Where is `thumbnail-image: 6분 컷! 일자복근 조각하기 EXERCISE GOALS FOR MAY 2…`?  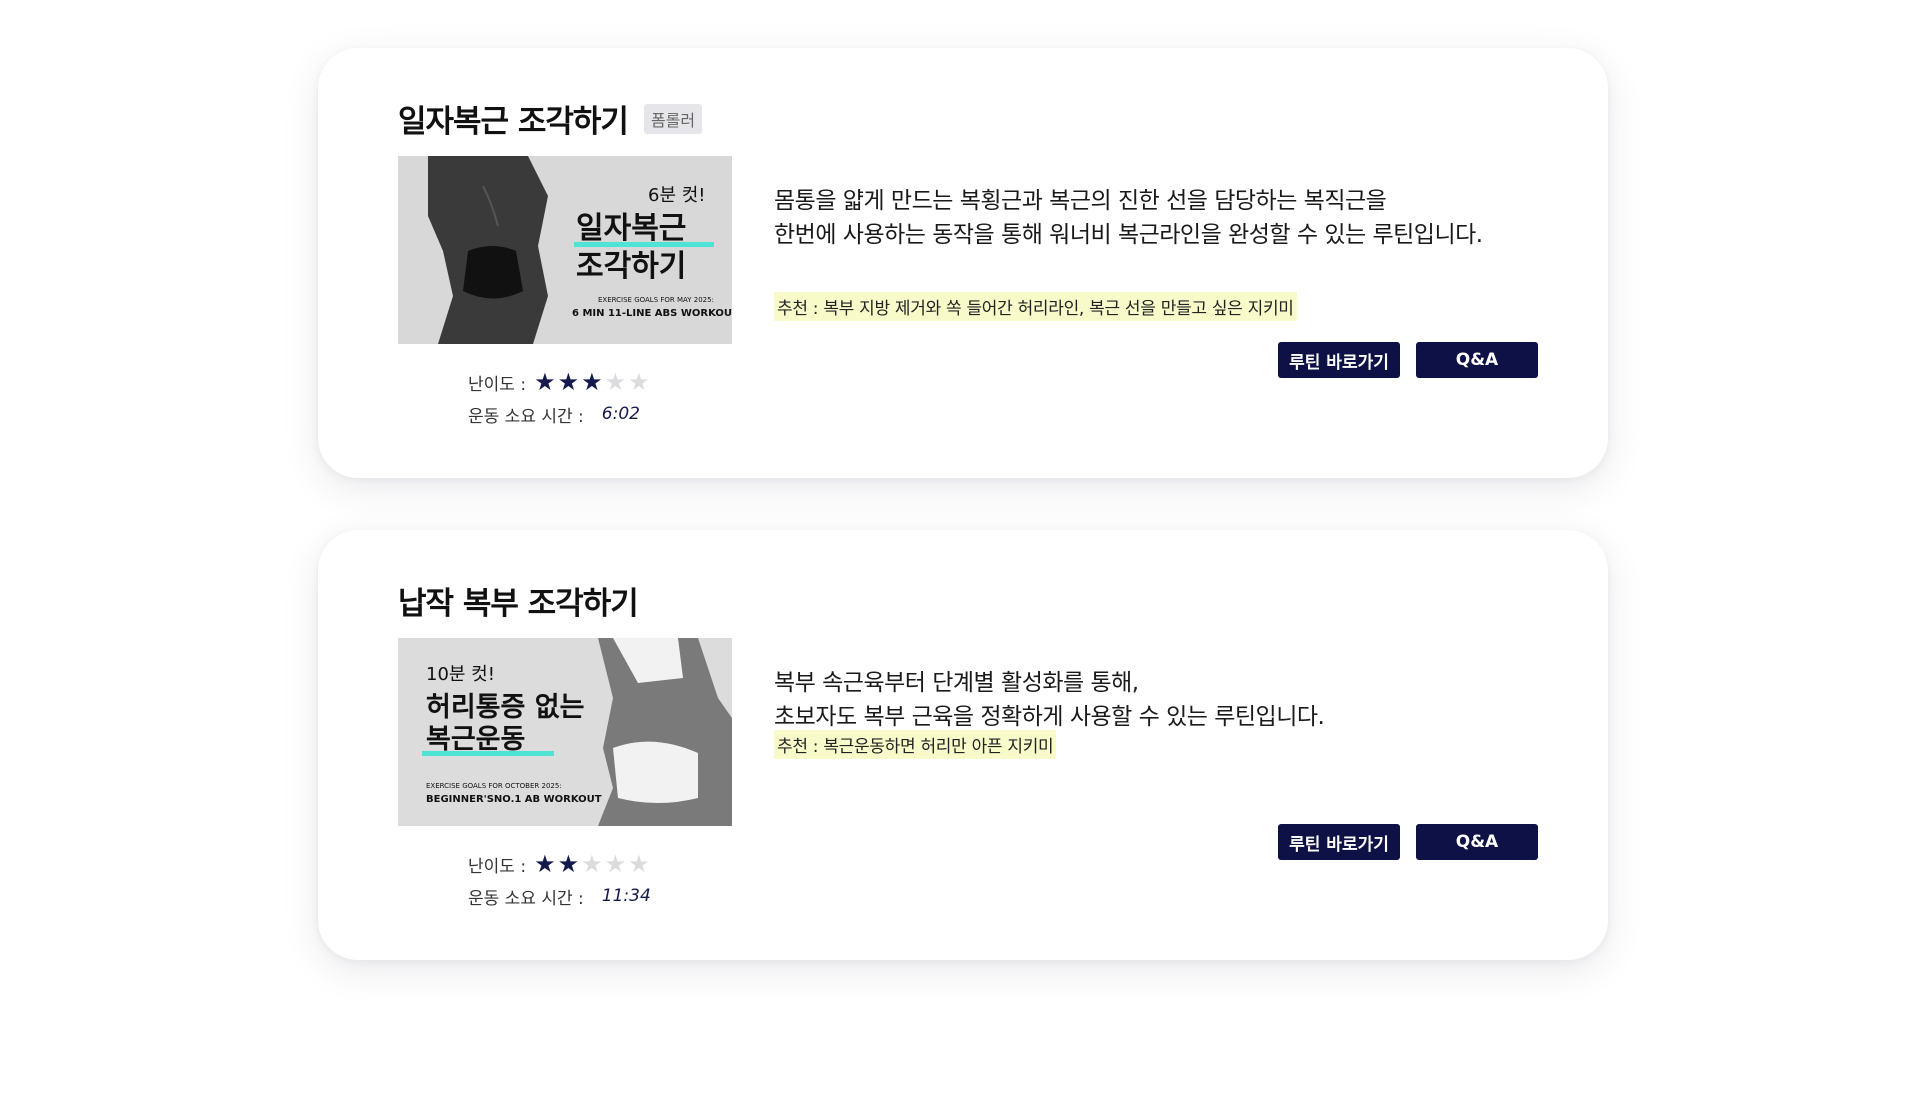
thumbnail-image: 6분 컷! 일자복근 조각하기 EXERCISE GOALS FOR MAY 2… is located at coordinates (565, 250).